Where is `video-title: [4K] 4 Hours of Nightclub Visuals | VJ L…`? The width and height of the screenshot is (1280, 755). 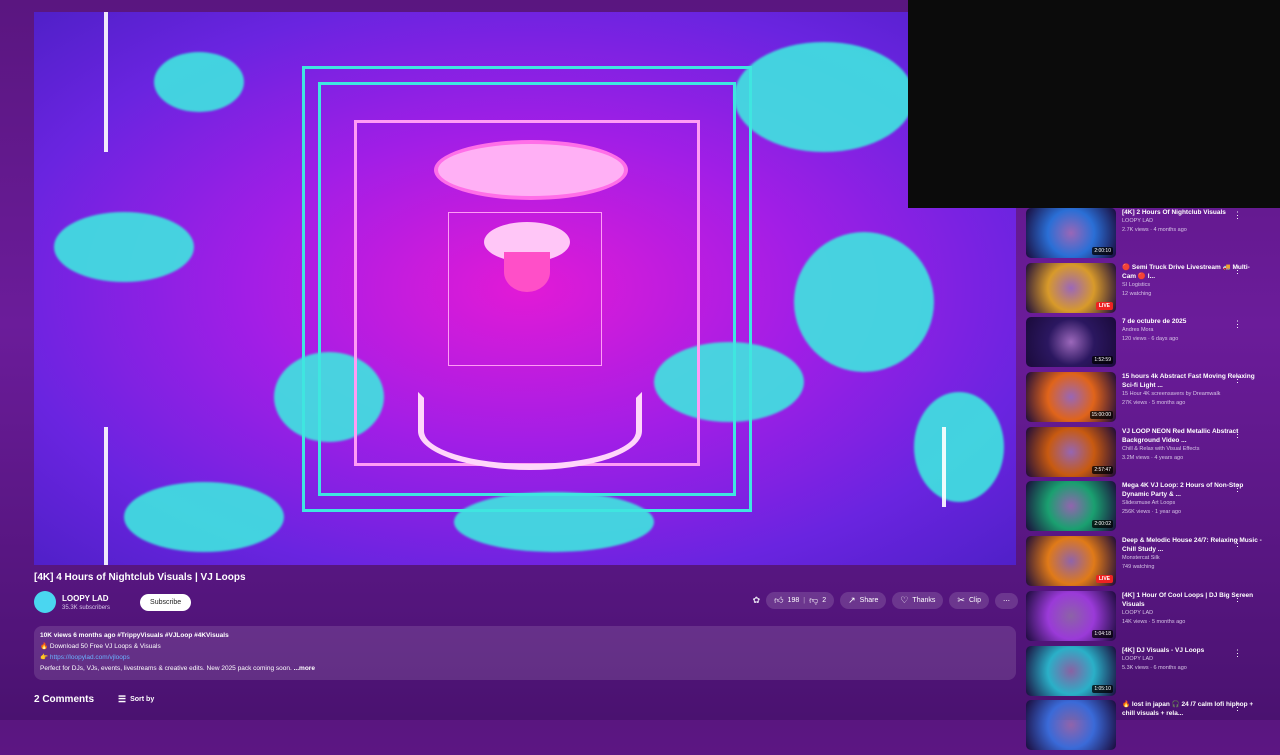 video-title: [4K] 4 Hours of Nightclub Visuals | VJ L… is located at coordinates (140, 577).